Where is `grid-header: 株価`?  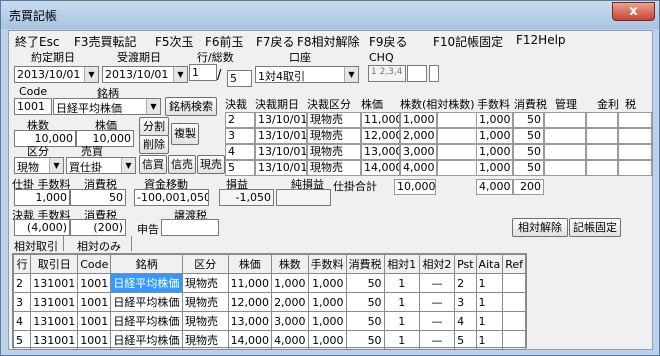 grid-header: 株価 is located at coordinates (250, 264).